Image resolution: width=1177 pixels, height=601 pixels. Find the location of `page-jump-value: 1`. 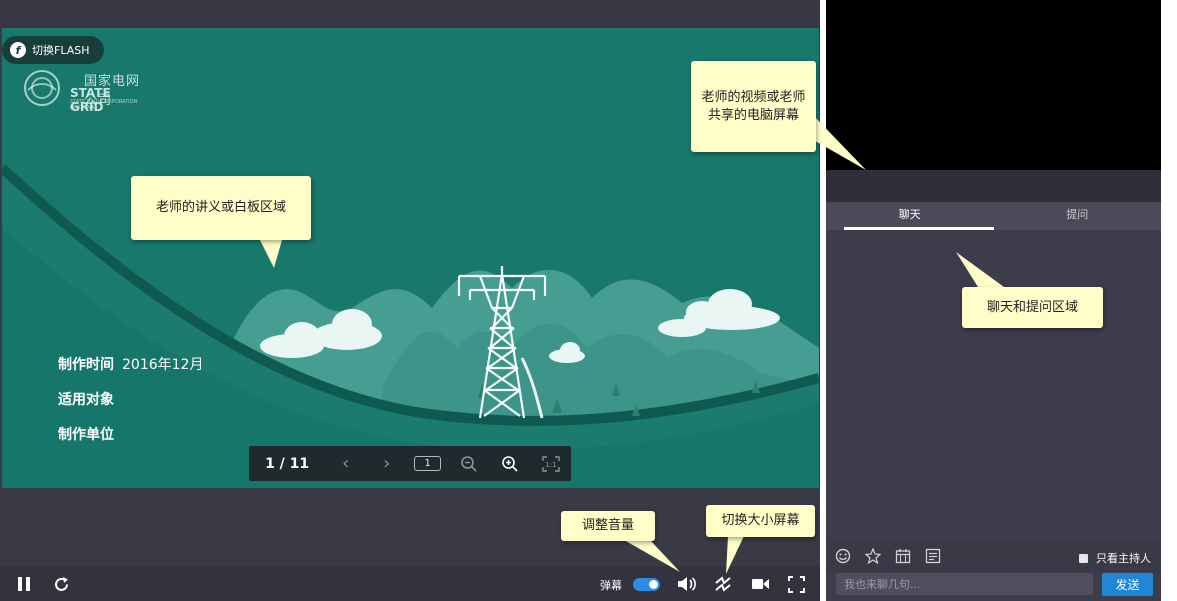

page-jump-value: 1 is located at coordinates (427, 463).